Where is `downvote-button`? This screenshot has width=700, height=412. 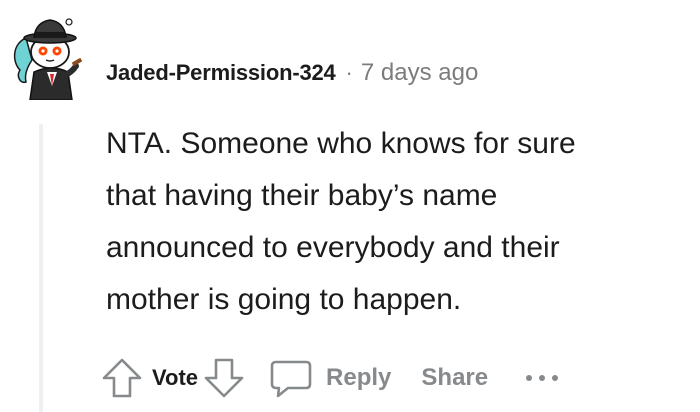
downvote-button is located at coordinates (224, 378).